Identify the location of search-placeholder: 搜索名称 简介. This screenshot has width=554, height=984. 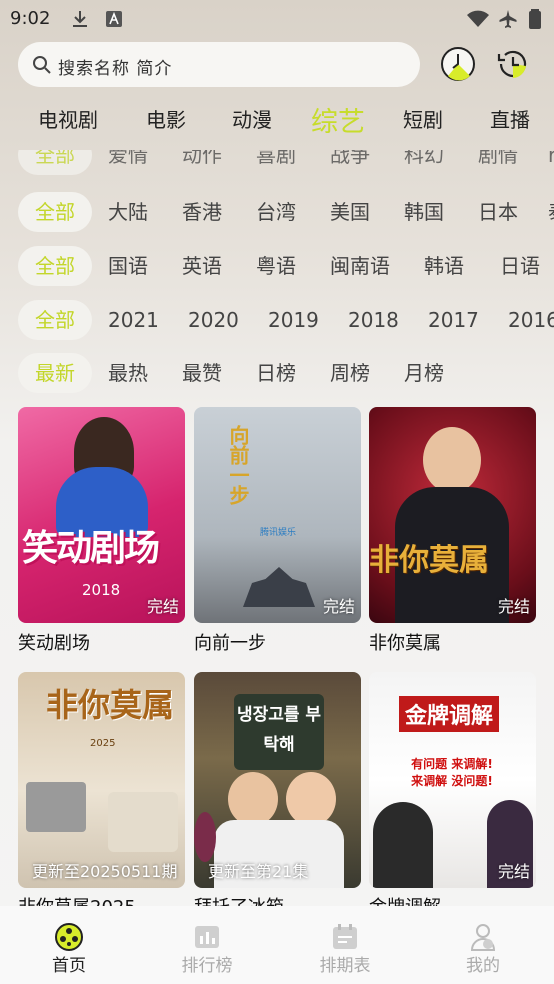
(115, 69).